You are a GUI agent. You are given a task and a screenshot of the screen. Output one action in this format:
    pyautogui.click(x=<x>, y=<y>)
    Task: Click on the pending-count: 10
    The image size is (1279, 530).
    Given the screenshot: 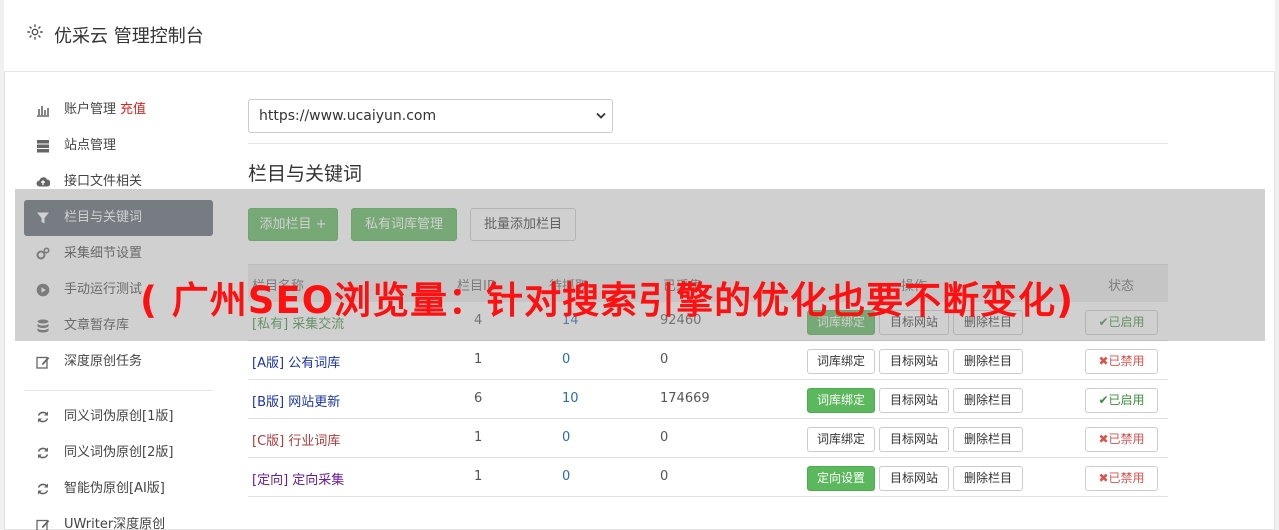 What is the action you would take?
    pyautogui.click(x=570, y=398)
    